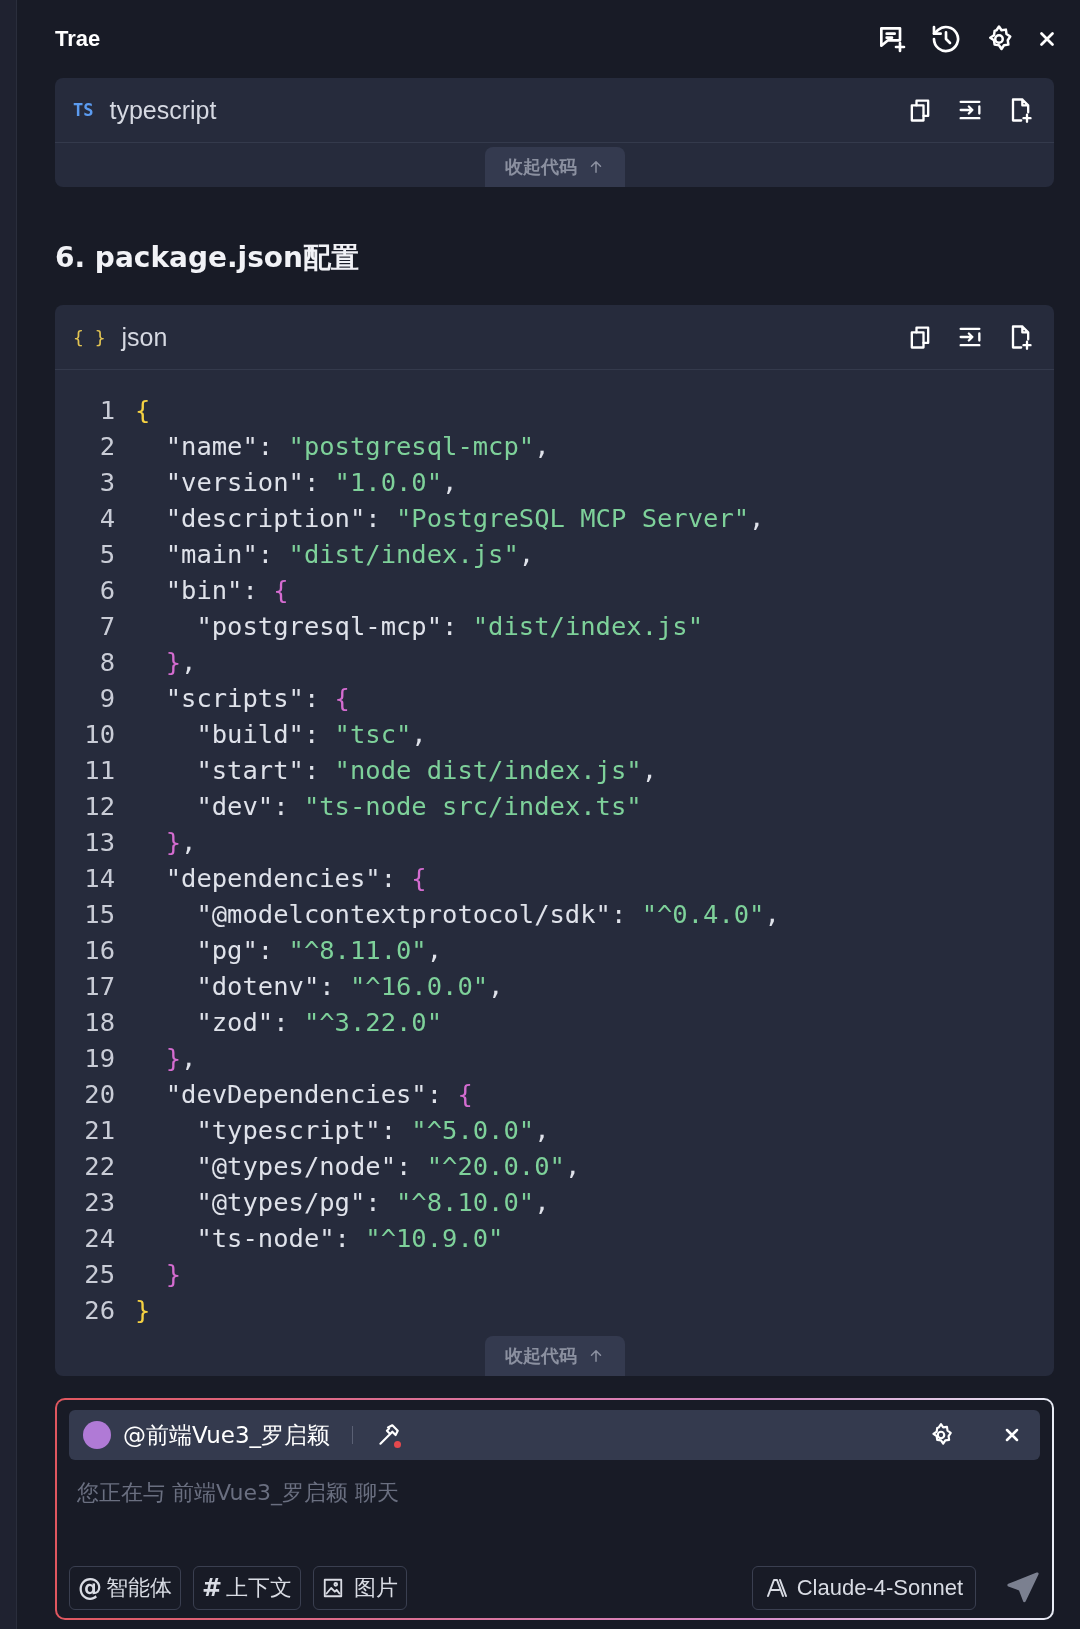  Describe the element at coordinates (349, 554) in the screenshot. I see `code-line: "main": "dist/index.js",` at that location.